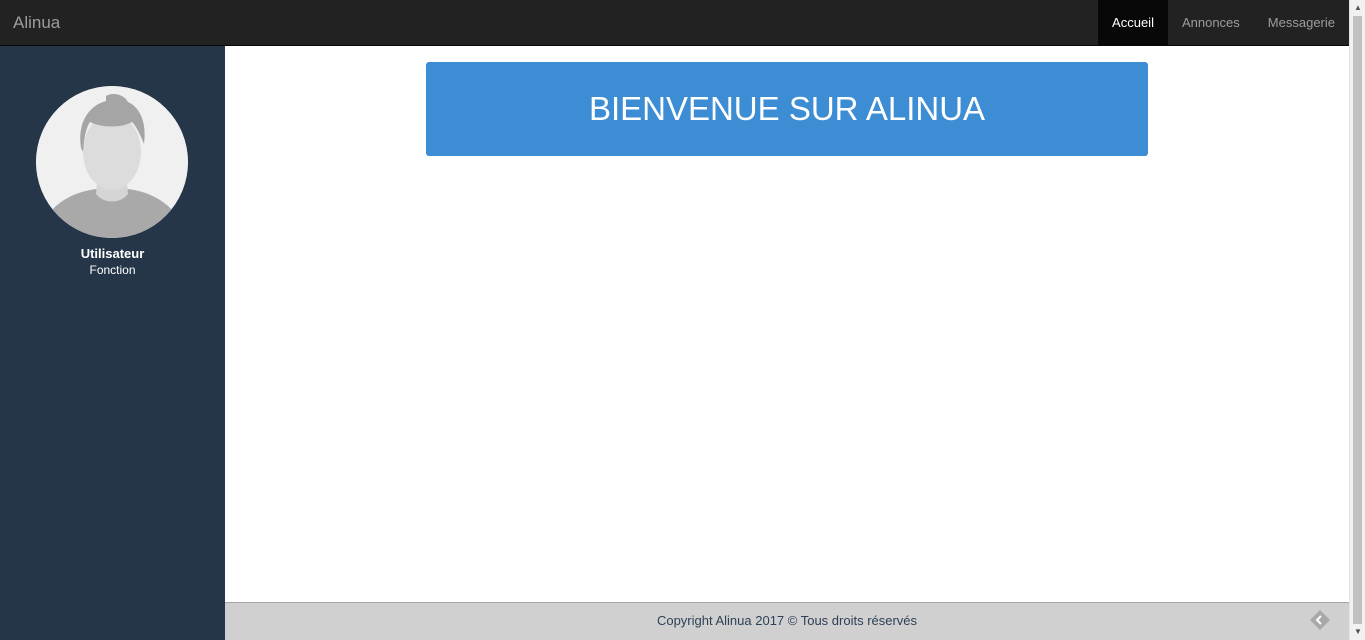  I want to click on scroll-up-arrow-icon: ▲, so click(1357, 8).